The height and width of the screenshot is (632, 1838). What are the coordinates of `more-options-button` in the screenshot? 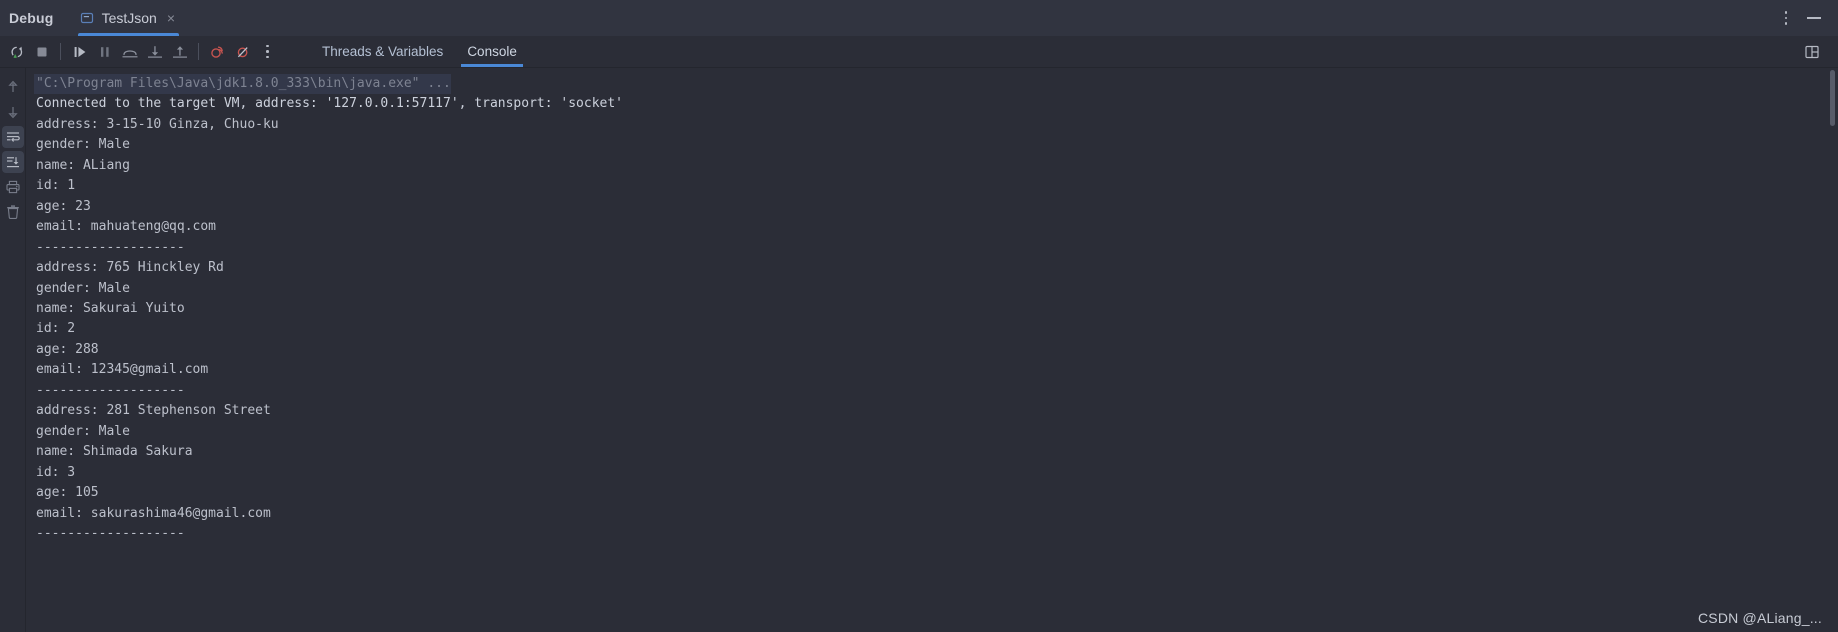 It's located at (267, 52).